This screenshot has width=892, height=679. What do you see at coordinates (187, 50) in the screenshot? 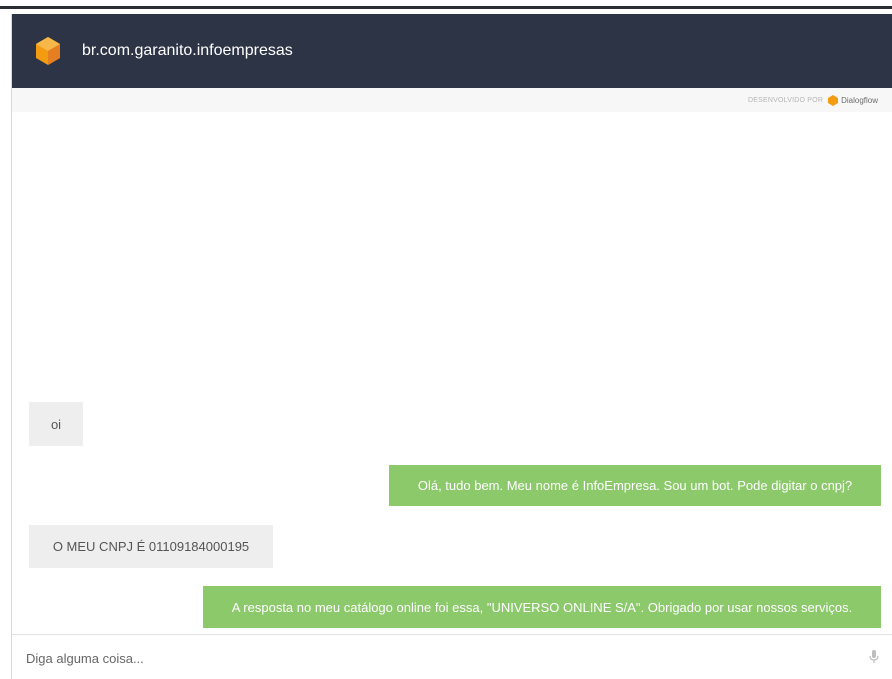
I see `agent-title: br.com.garanito.infoempresas` at bounding box center [187, 50].